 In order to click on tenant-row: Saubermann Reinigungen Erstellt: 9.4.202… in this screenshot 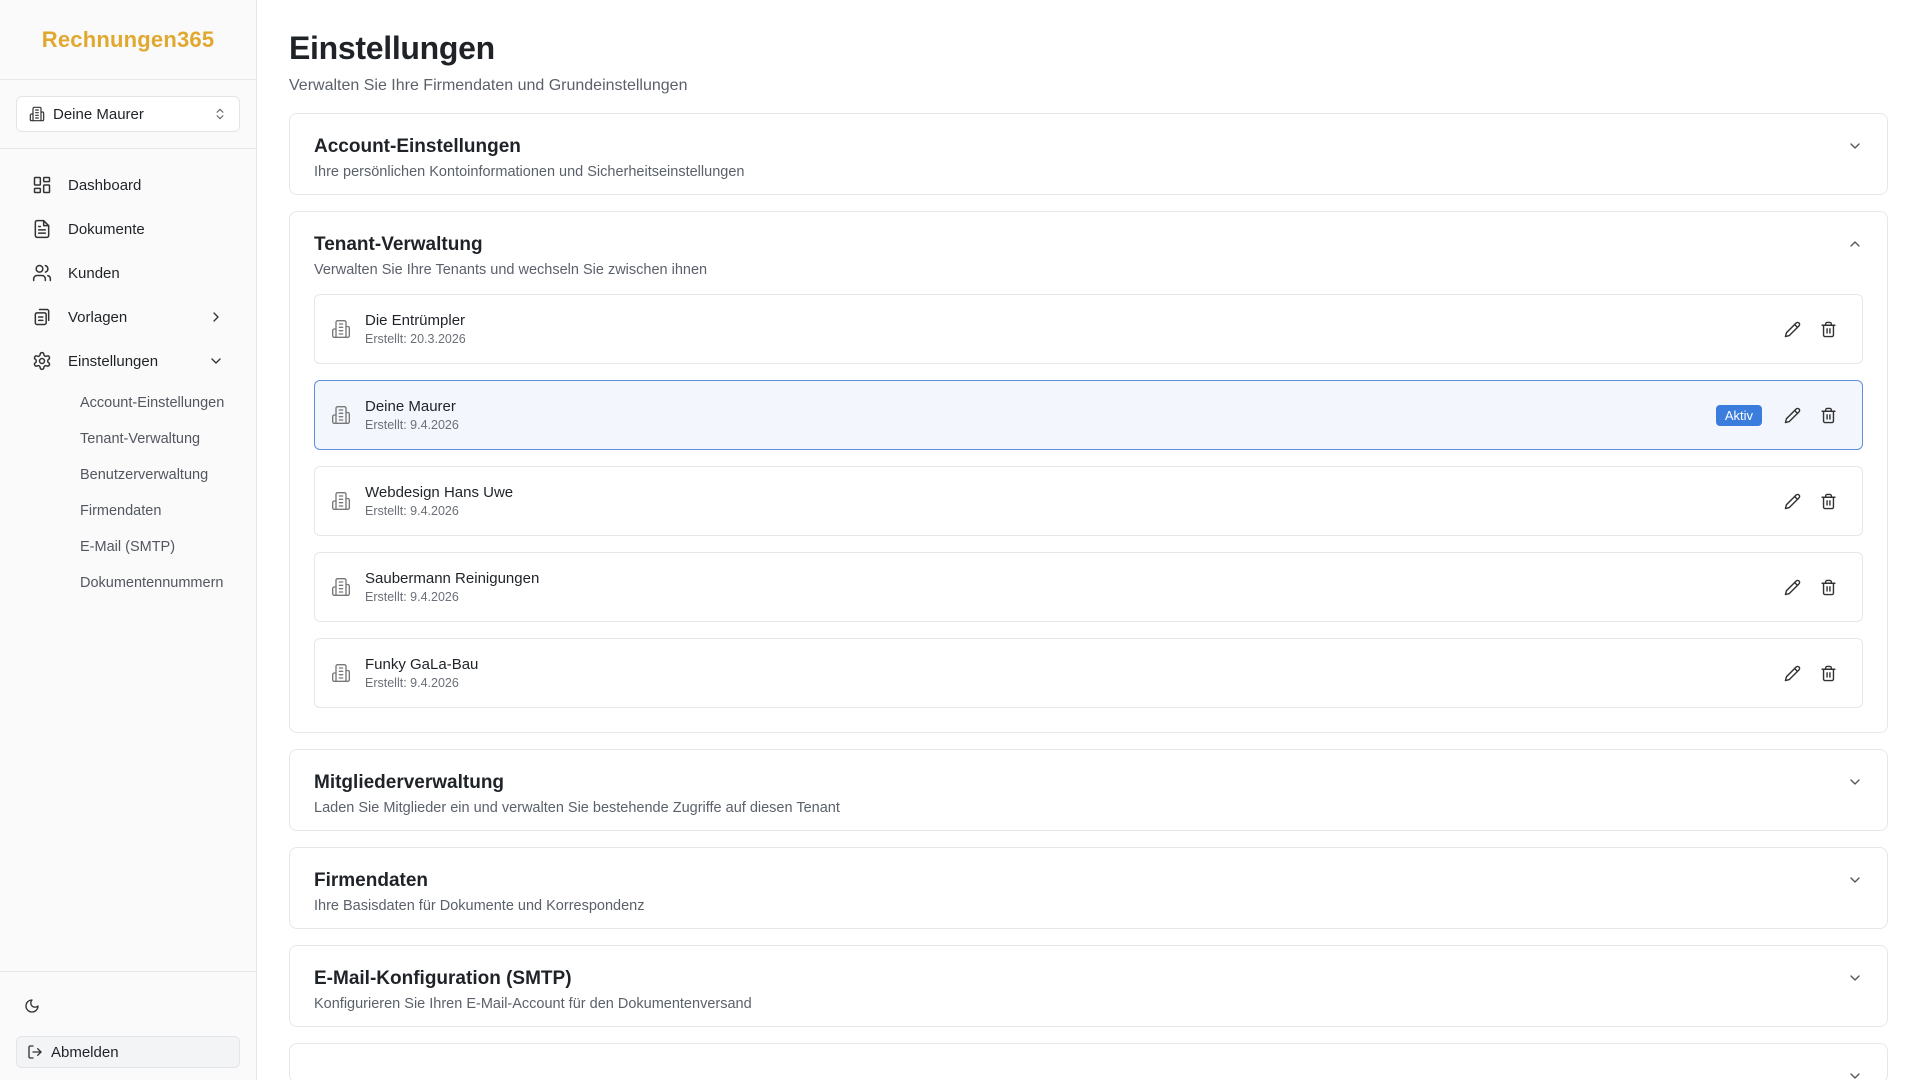, I will do `click(1088, 587)`.